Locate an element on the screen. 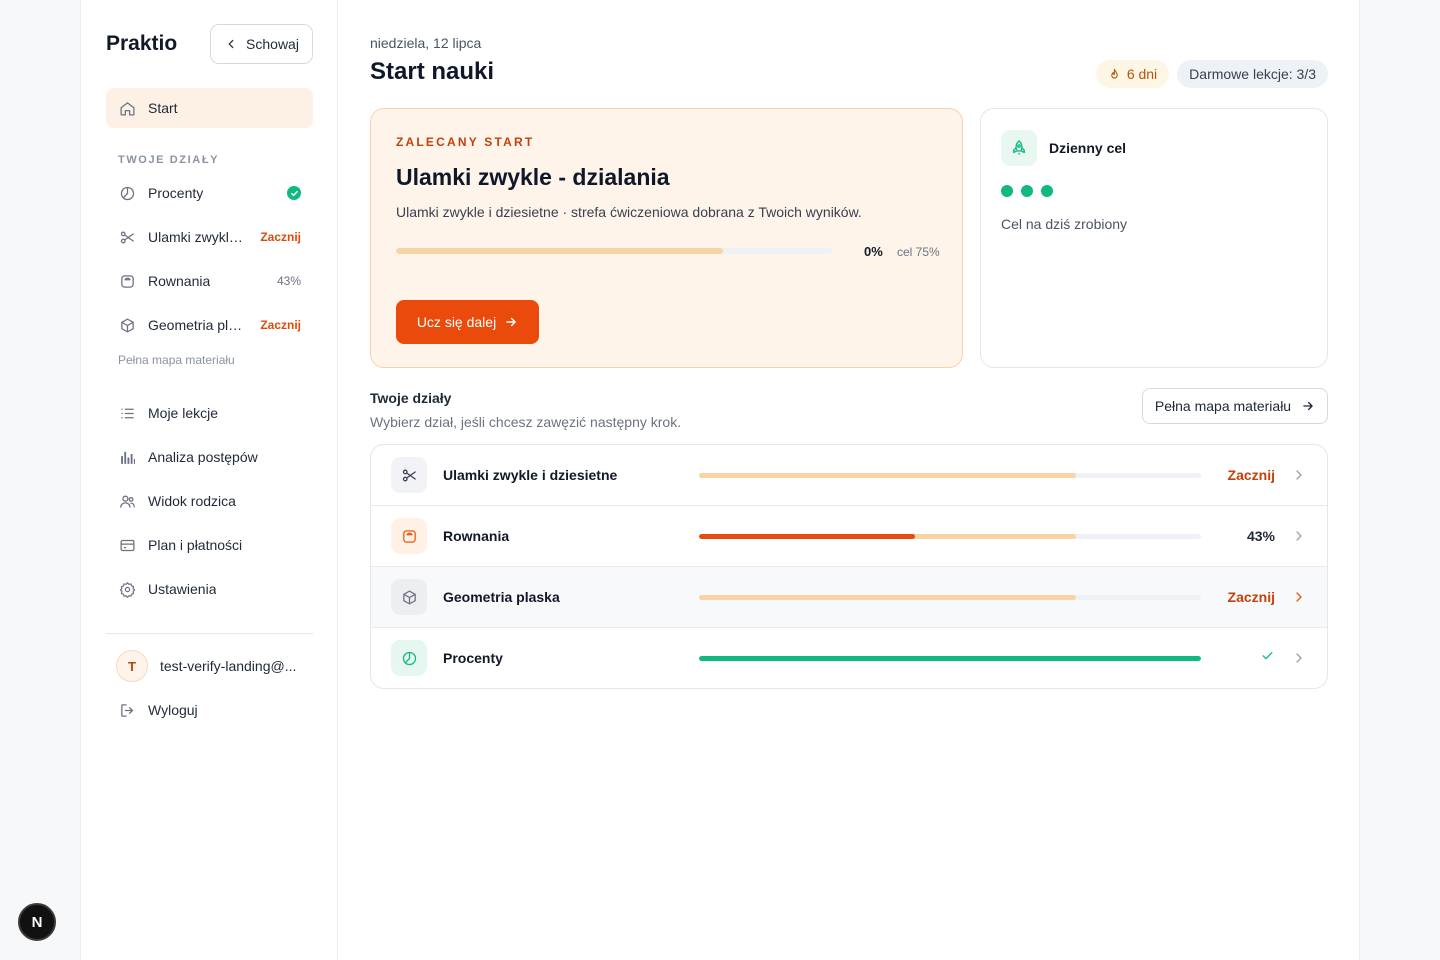 The width and height of the screenshot is (1440, 960). streak-count: 6 dni is located at coordinates (1142, 74).